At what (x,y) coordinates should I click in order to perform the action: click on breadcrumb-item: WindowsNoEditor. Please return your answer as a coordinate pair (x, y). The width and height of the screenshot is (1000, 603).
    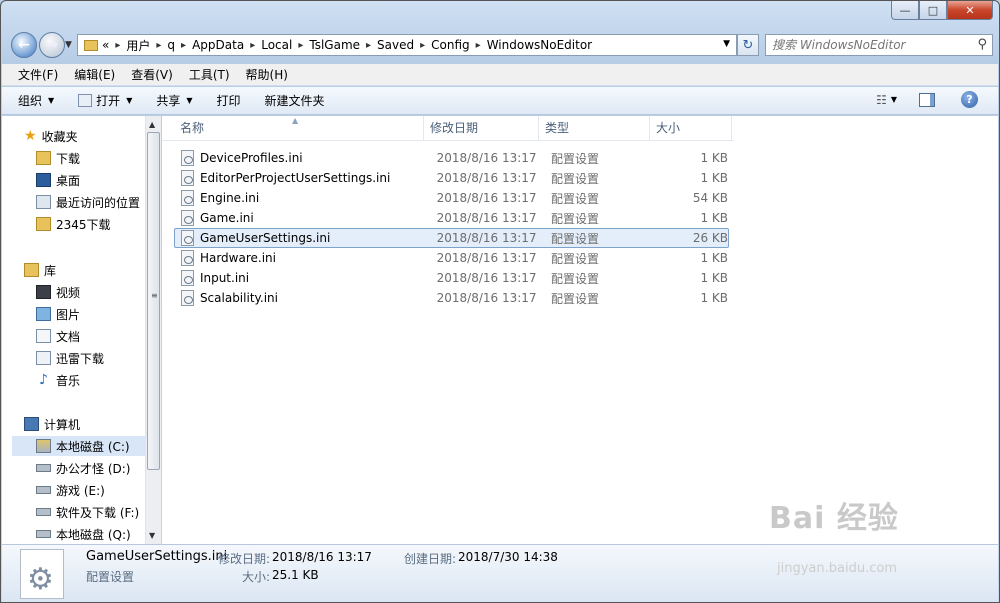
    Looking at the image, I should click on (539, 45).